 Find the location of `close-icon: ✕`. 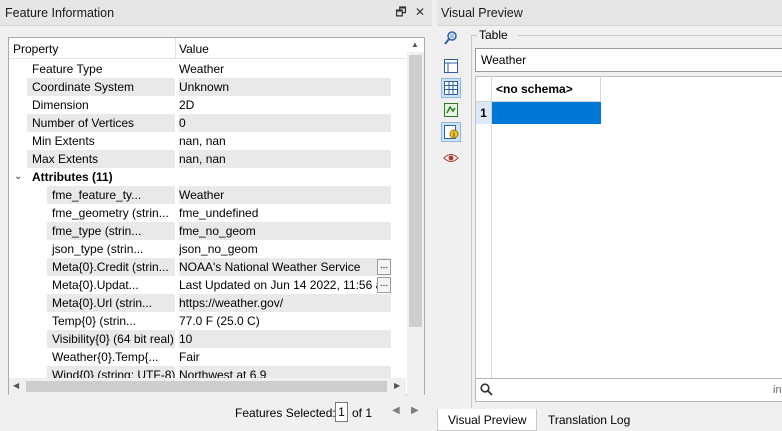

close-icon: ✕ is located at coordinates (420, 12).